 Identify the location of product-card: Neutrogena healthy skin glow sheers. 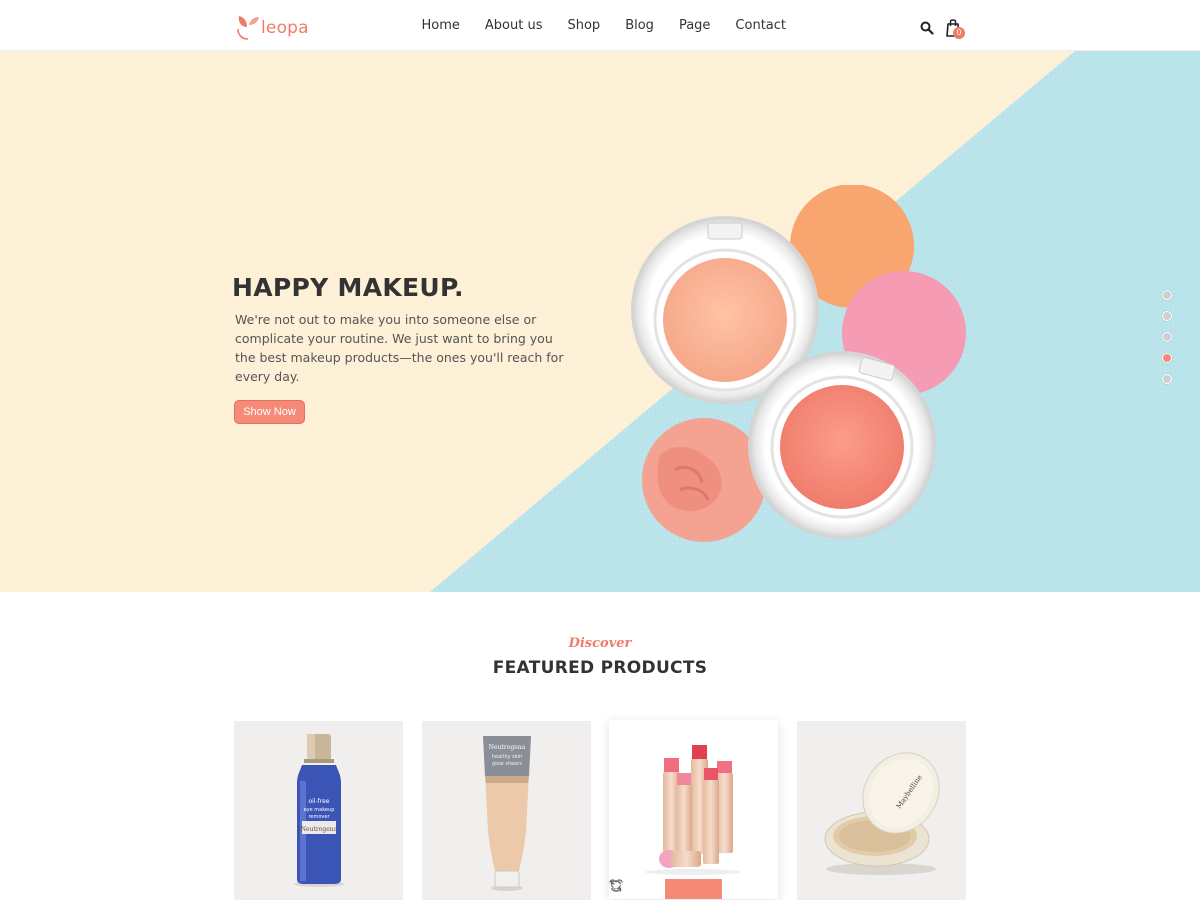
(506, 810).